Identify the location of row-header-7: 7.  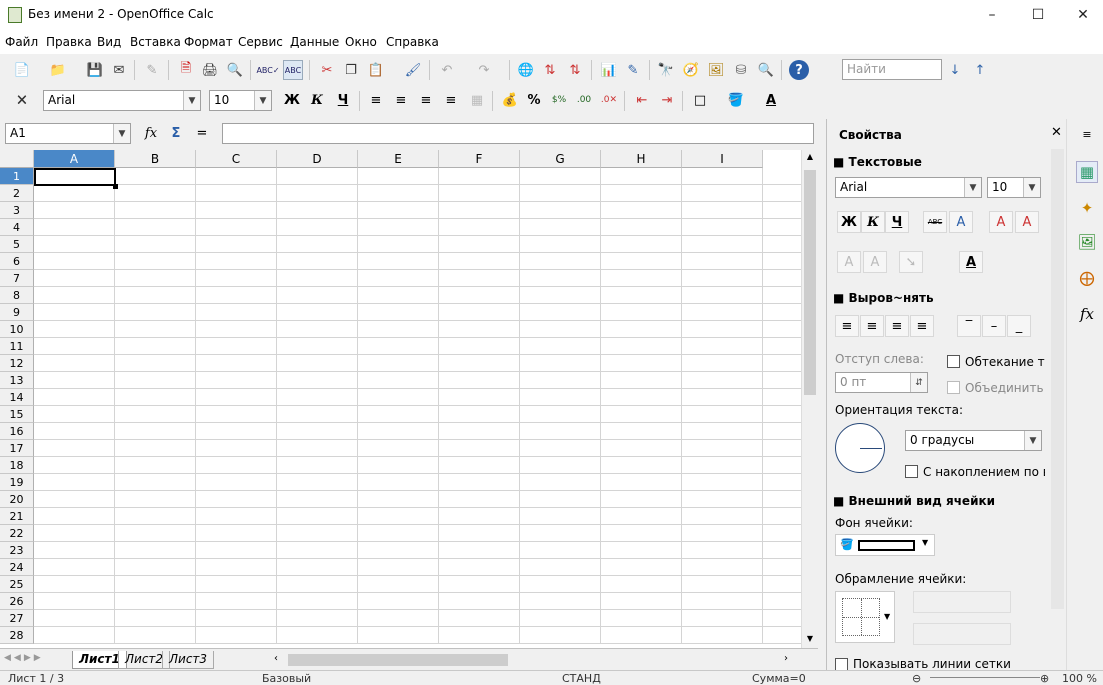
(17, 278).